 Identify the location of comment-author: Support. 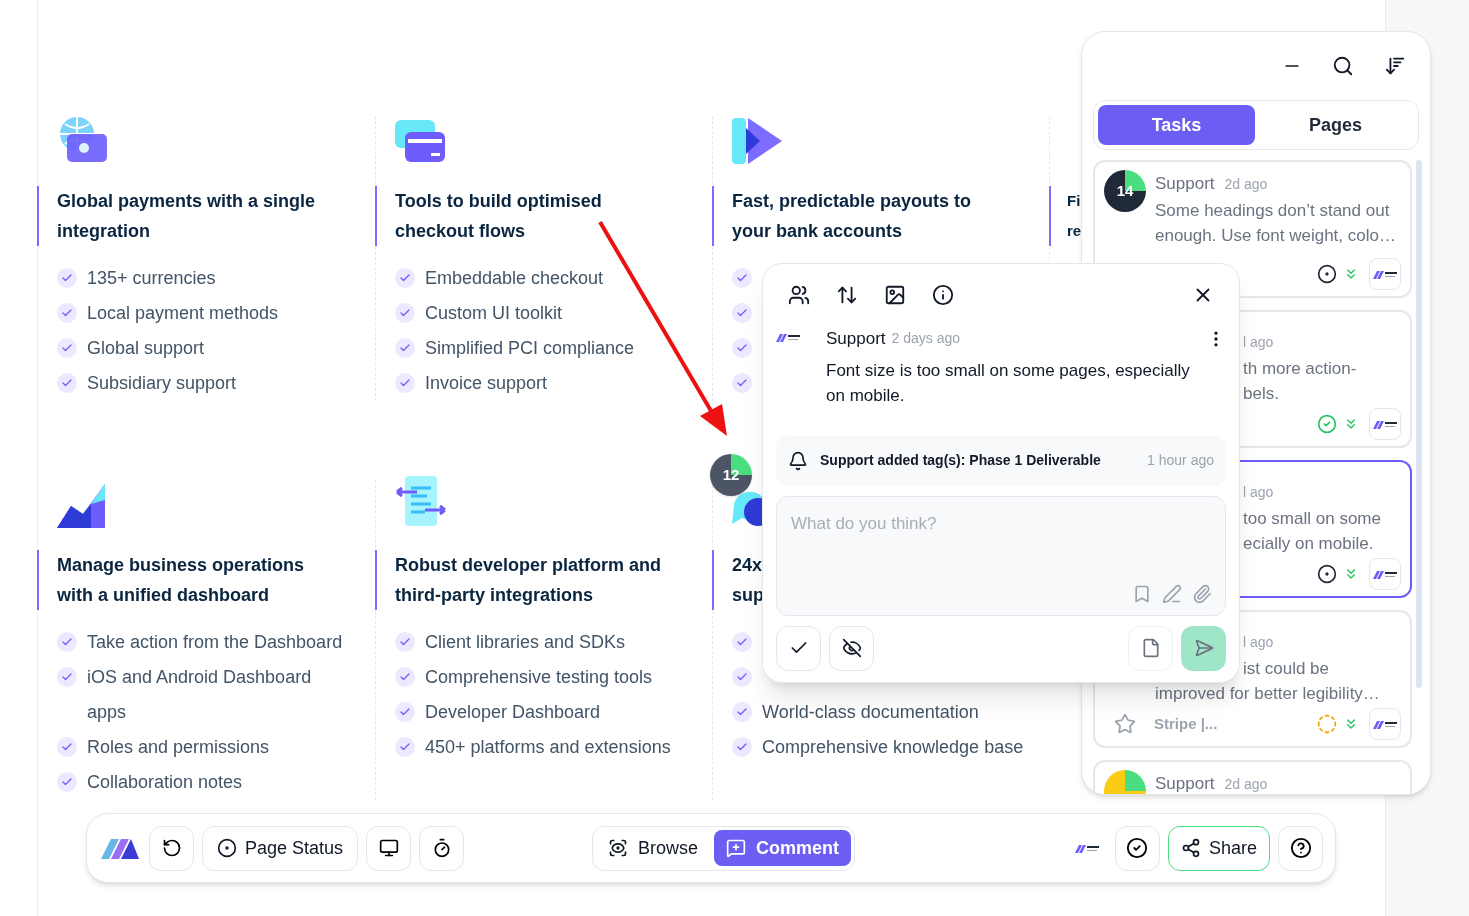
(856, 339).